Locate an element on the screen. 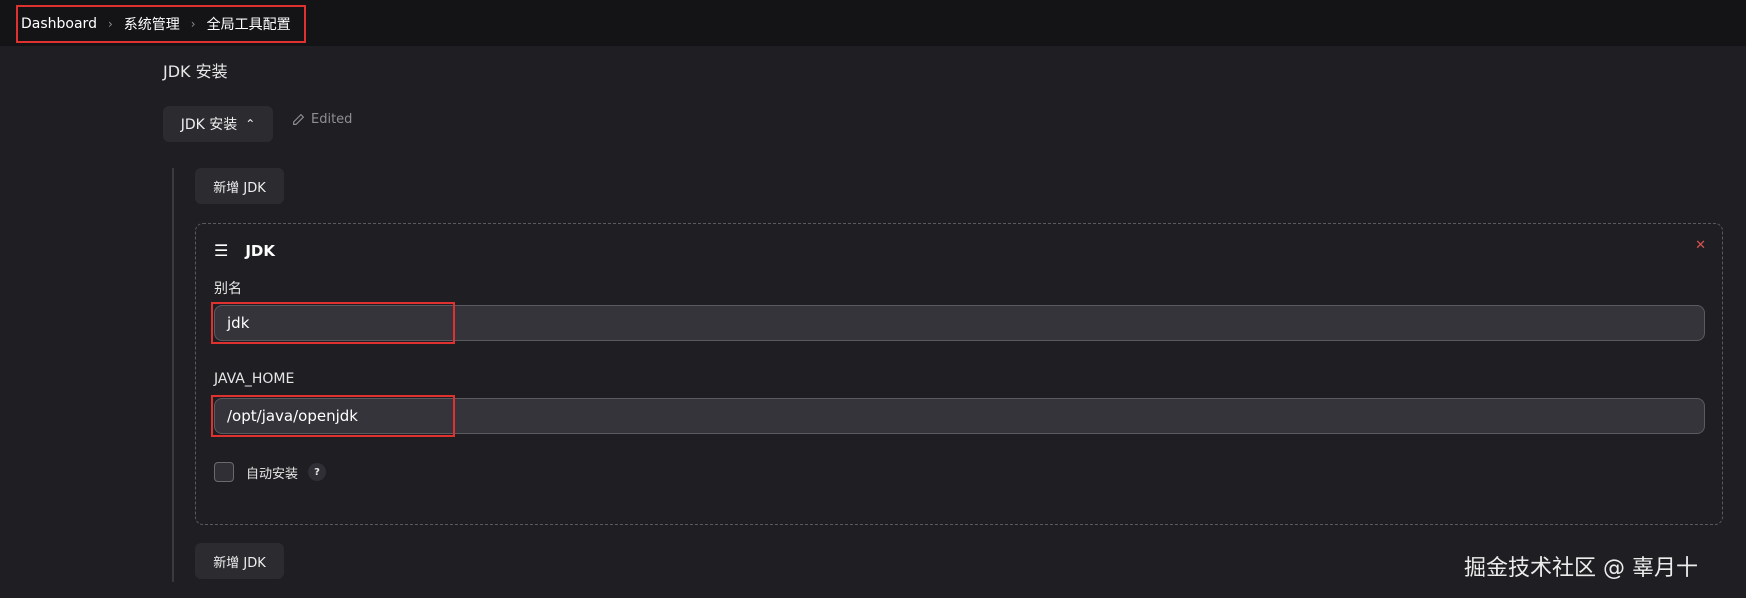 Image resolution: width=1746 pixels, height=598 pixels. auto-install-row: 自动安装 ? is located at coordinates (270, 472).